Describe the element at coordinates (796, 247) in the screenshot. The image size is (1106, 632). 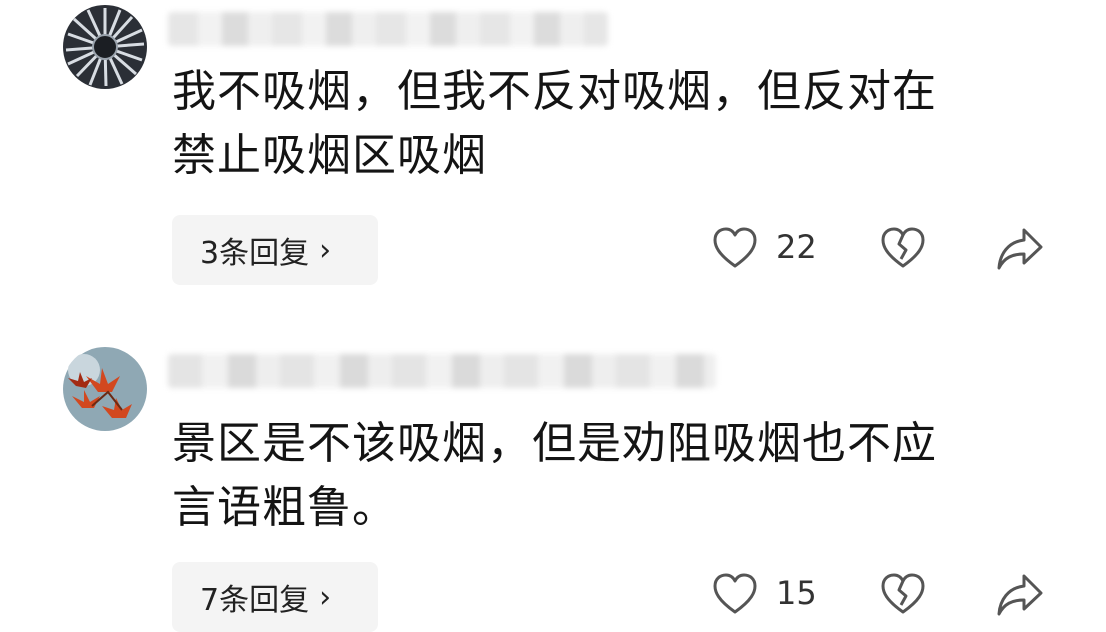
I see `like-count: 22` at that location.